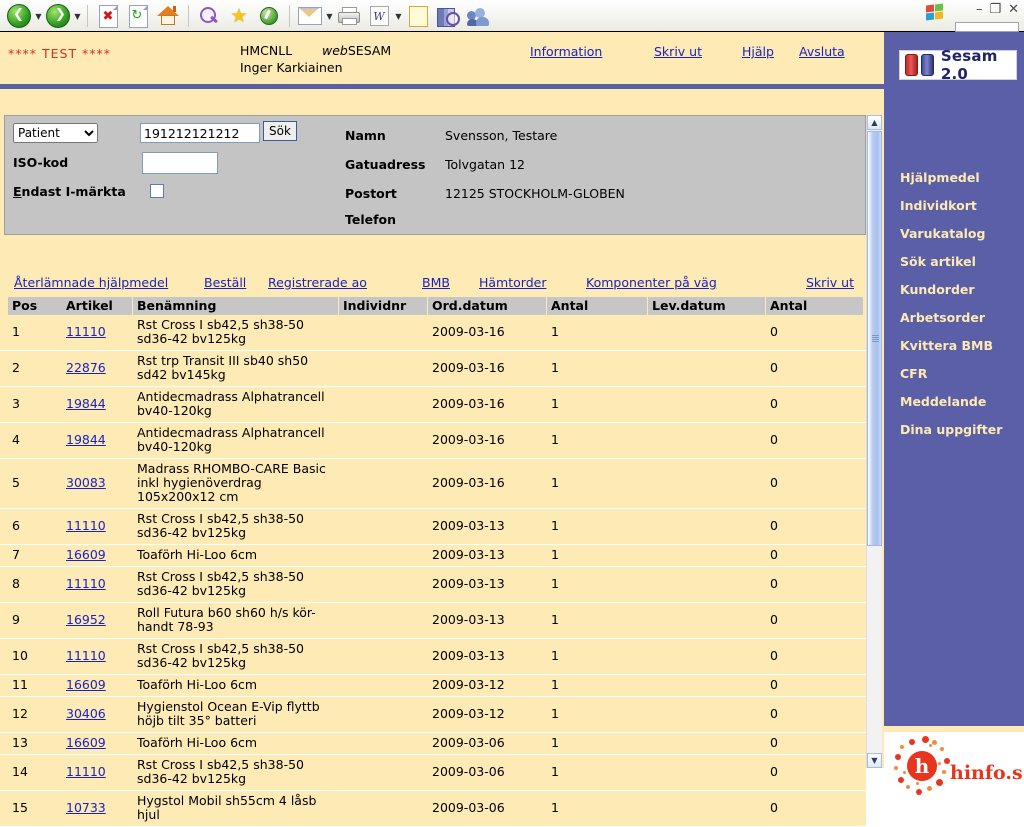 The width and height of the screenshot is (1024, 827). What do you see at coordinates (291, 67) in the screenshot?
I see `user-name: Inger Karkiainen` at bounding box center [291, 67].